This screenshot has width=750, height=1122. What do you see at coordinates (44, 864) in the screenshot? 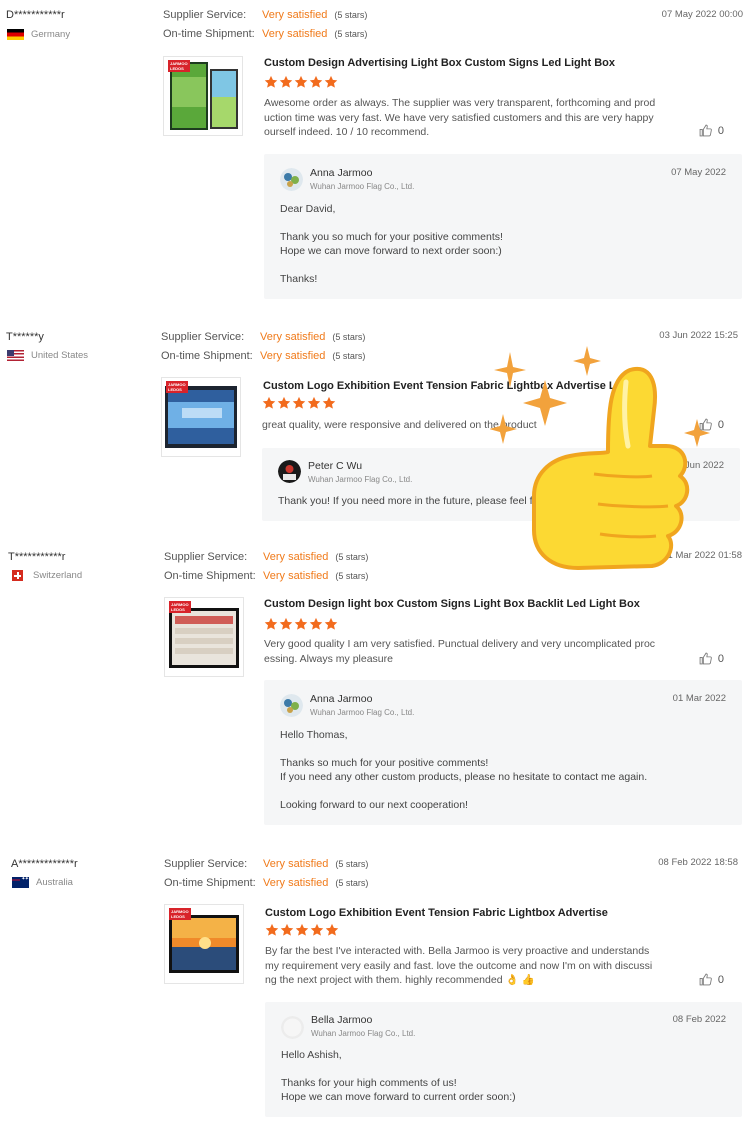
I see `buyer-name: A*************r` at bounding box center [44, 864].